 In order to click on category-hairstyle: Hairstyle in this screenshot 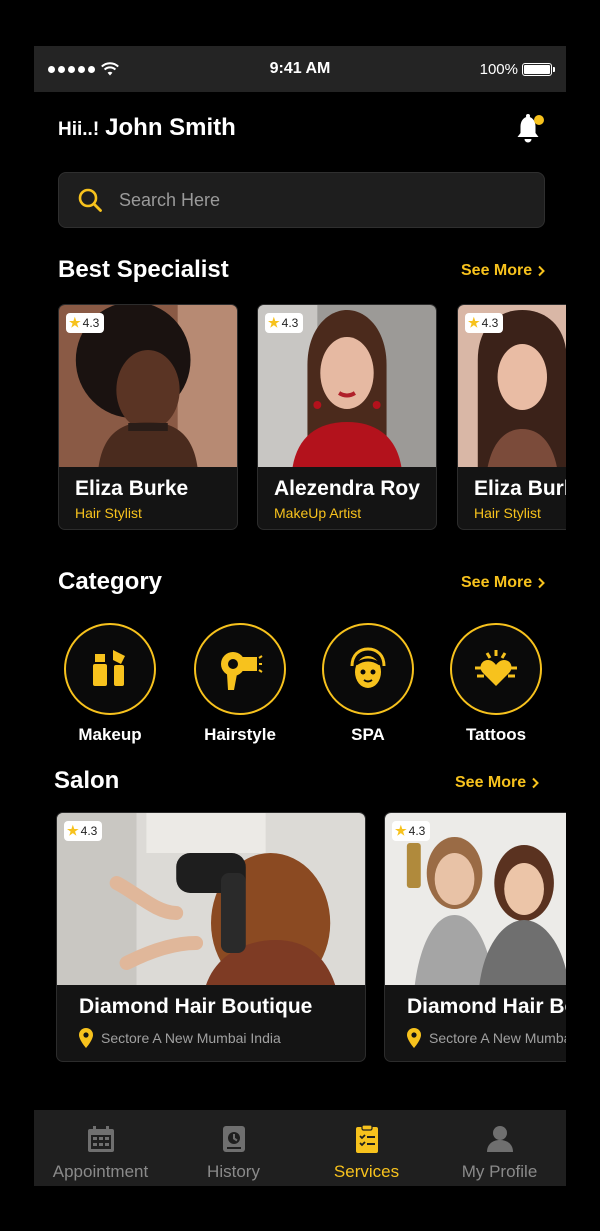, I will do `click(240, 684)`.